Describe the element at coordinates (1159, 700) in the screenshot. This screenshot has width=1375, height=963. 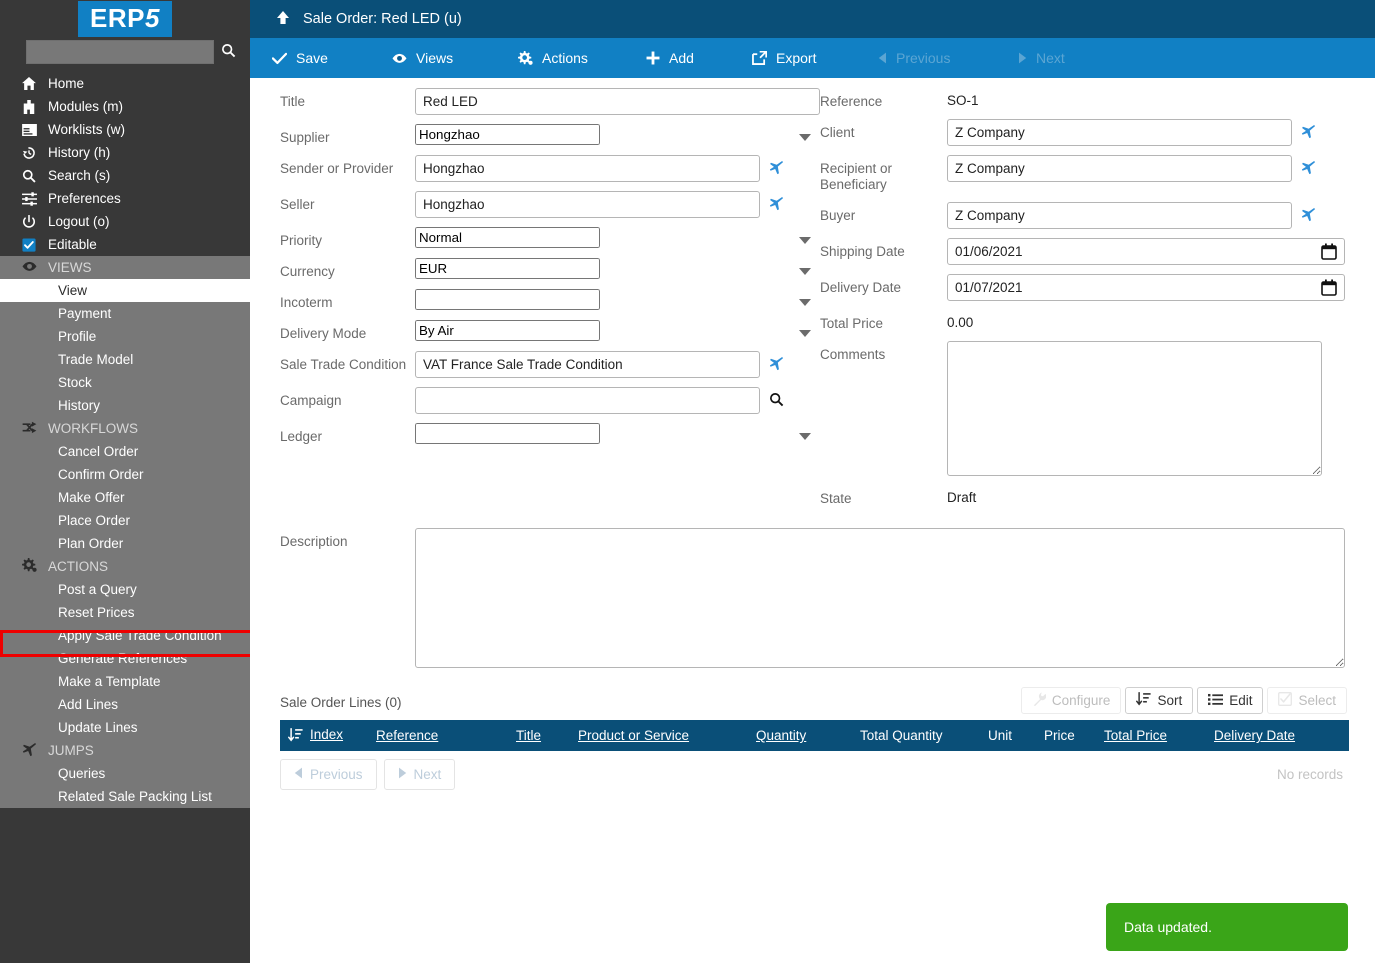
I see `sort-button: Sort` at that location.